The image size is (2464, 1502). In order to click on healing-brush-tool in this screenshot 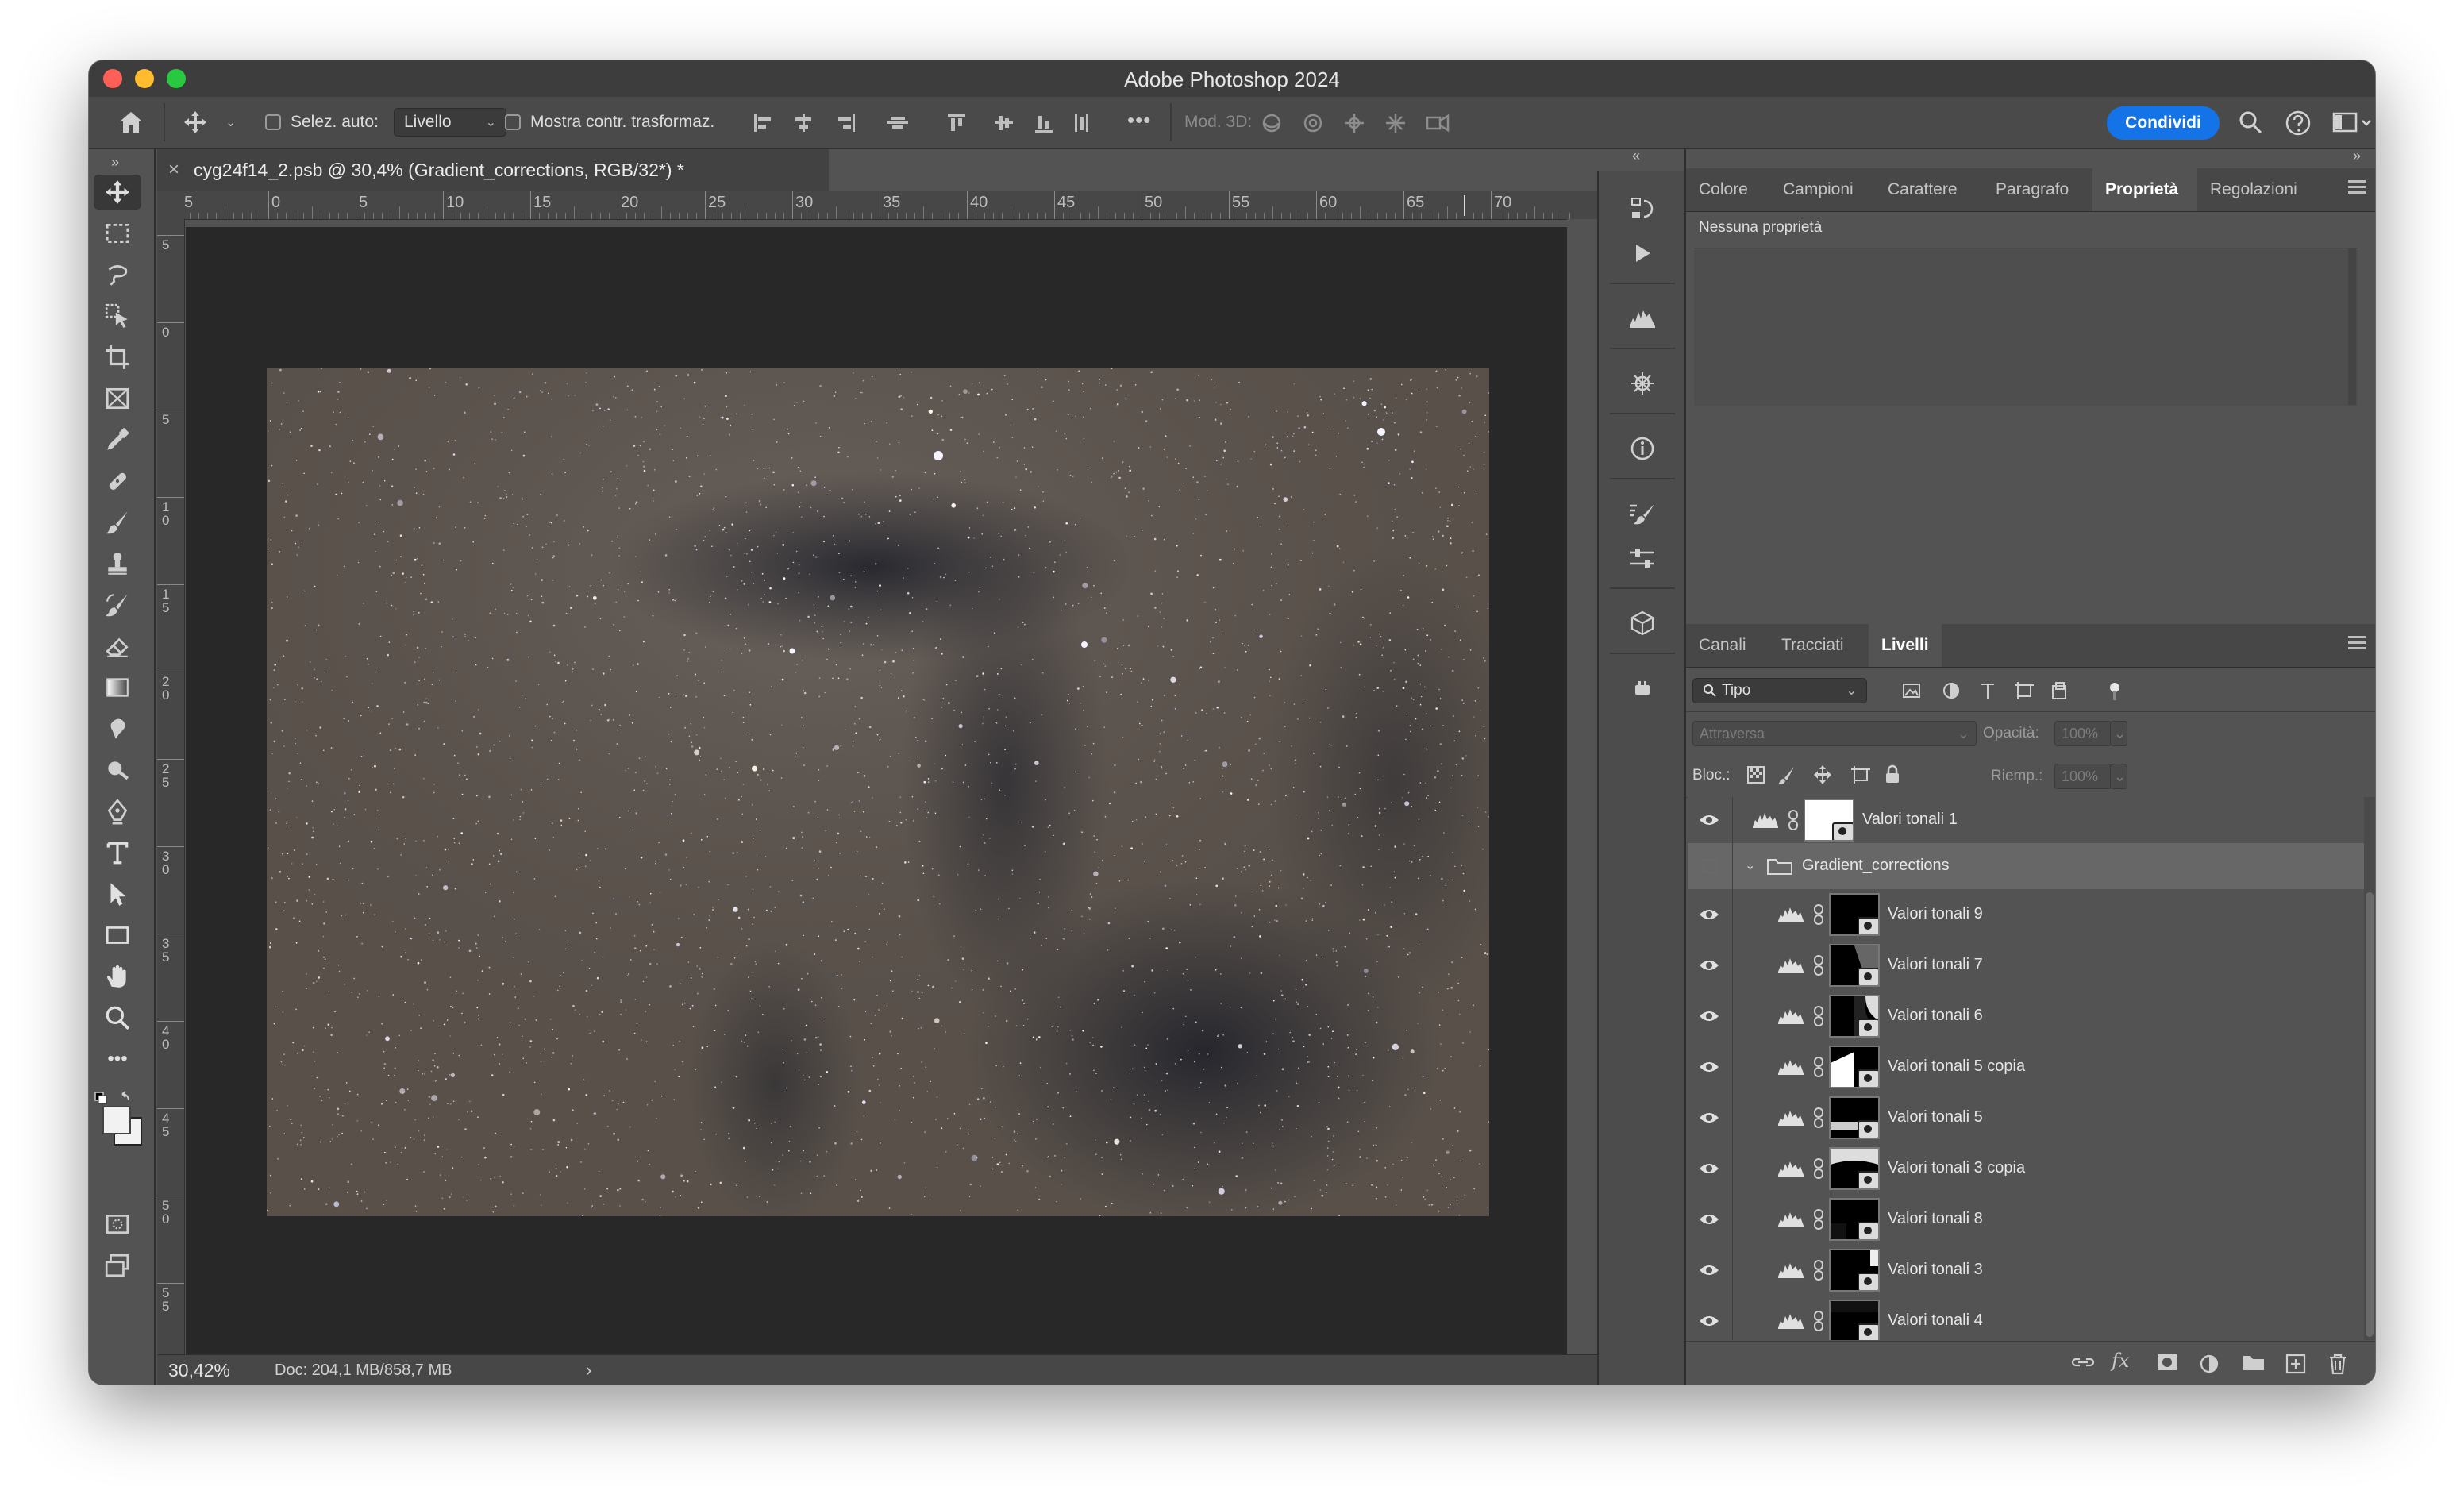, I will do `click(118, 481)`.